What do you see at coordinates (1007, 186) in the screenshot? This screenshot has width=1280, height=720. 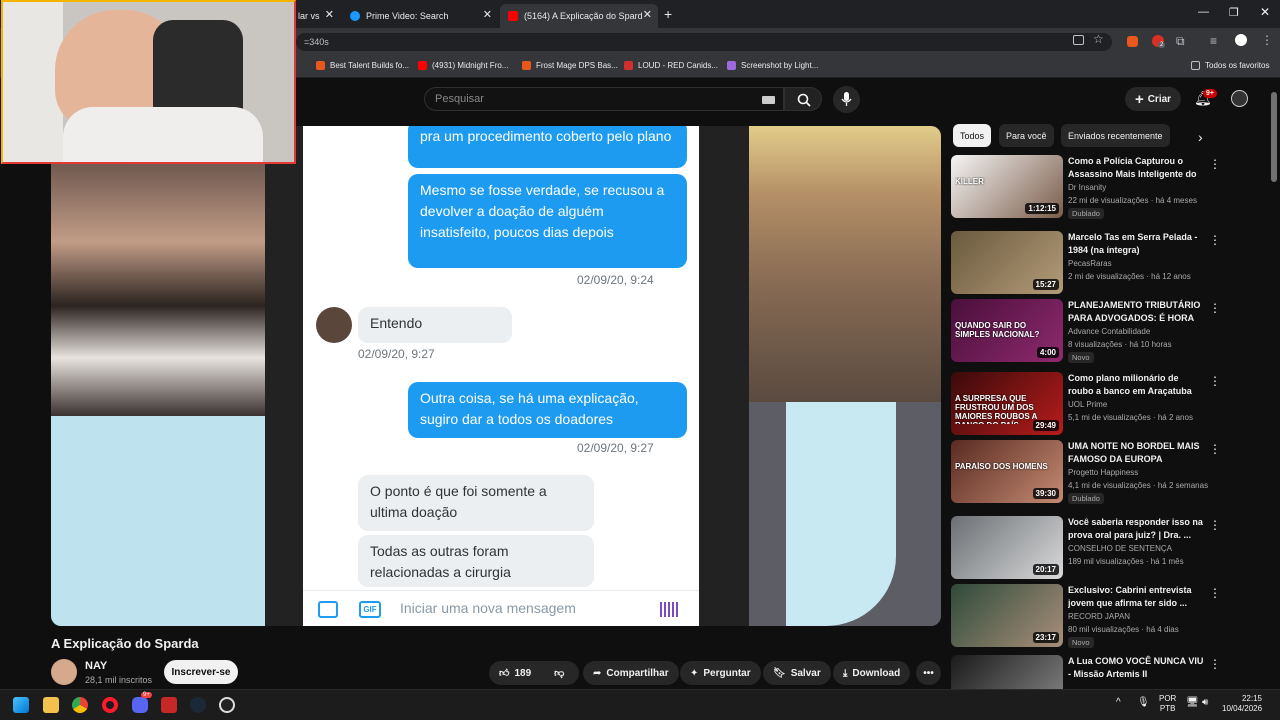 I see `video-thumbnail: KILLER 1:12:15` at bounding box center [1007, 186].